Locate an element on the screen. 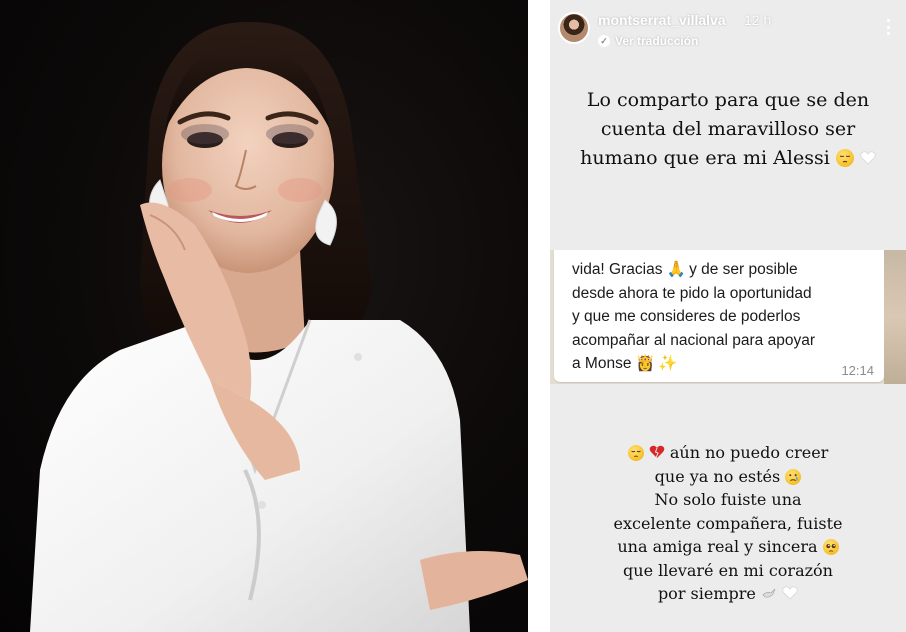 This screenshot has height=632, width=906. broken-heart-icon is located at coordinates (657, 452).